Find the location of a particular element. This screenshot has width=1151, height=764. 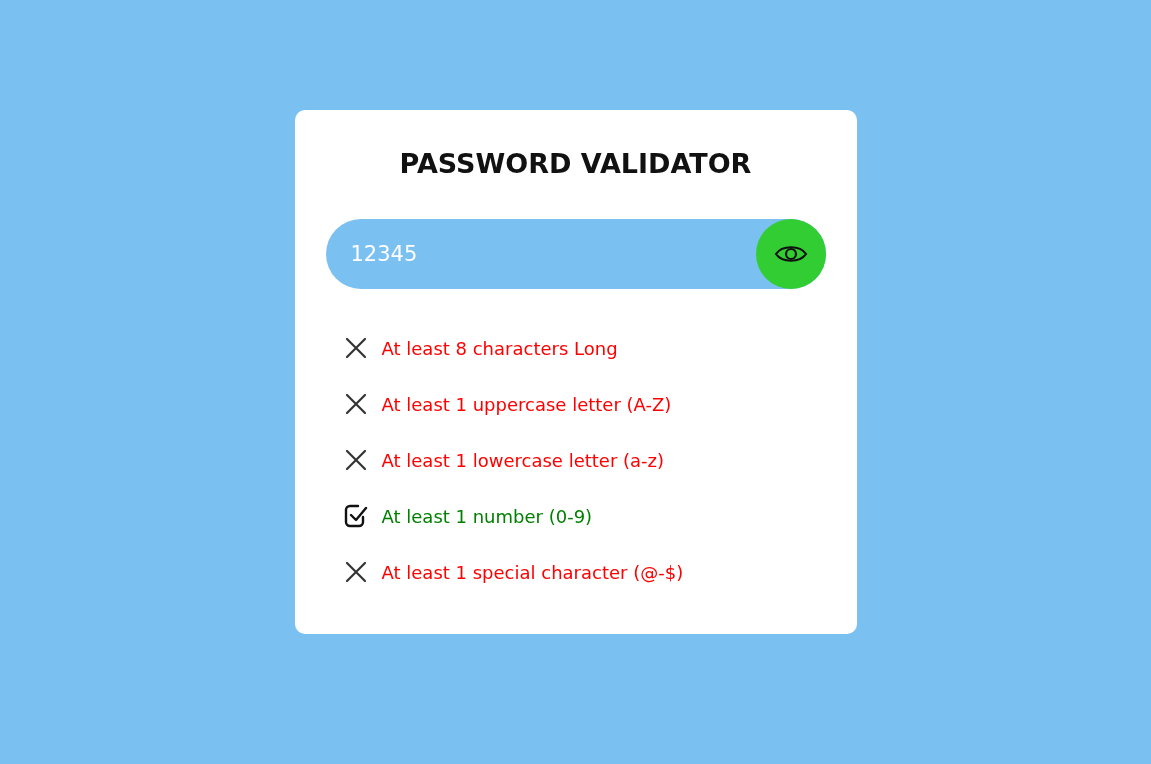

rule-text: At least 1 special character (@-$) is located at coordinates (532, 572).